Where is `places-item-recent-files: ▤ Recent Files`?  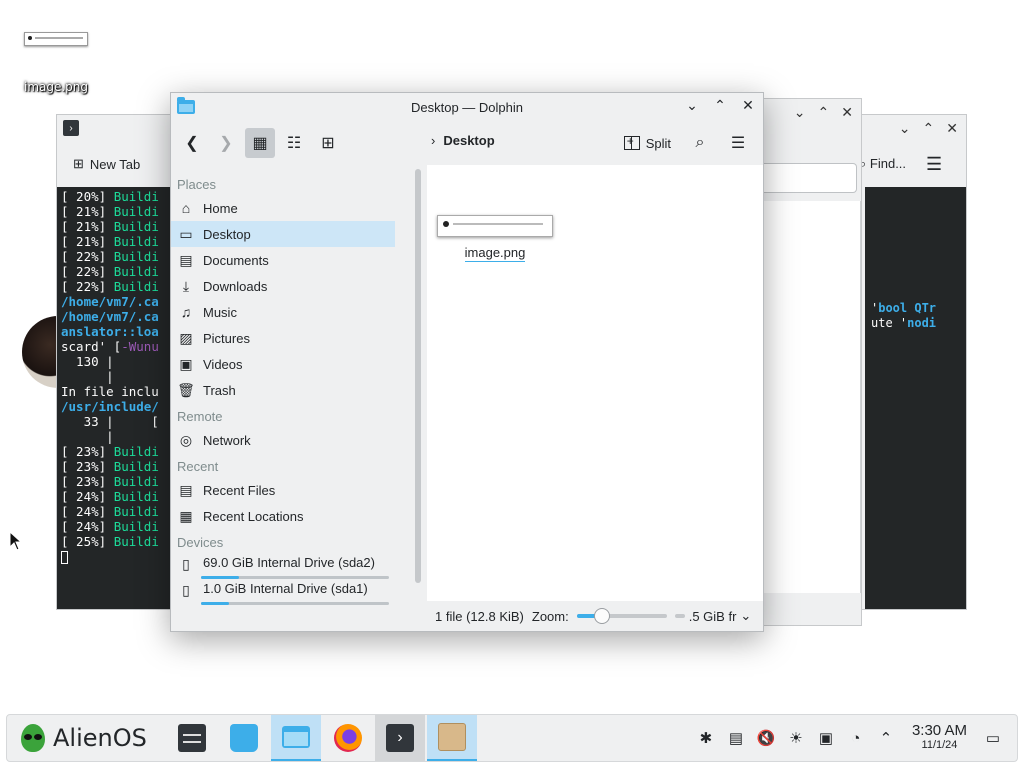
places-item-recent-files: ▤ Recent Files is located at coordinates (283, 490).